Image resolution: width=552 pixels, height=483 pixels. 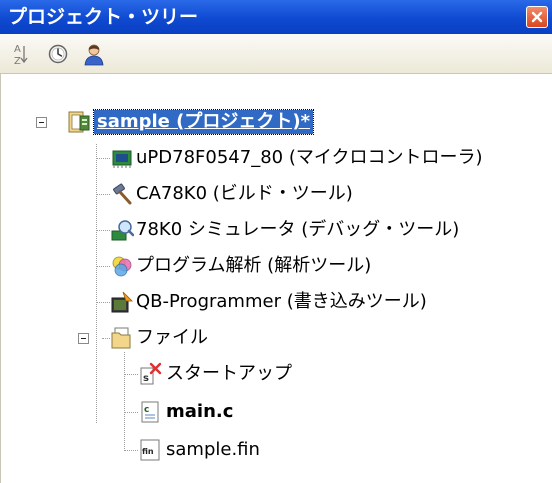 What do you see at coordinates (229, 373) in the screenshot?
I see `tree-item-label: スタートアップ` at bounding box center [229, 373].